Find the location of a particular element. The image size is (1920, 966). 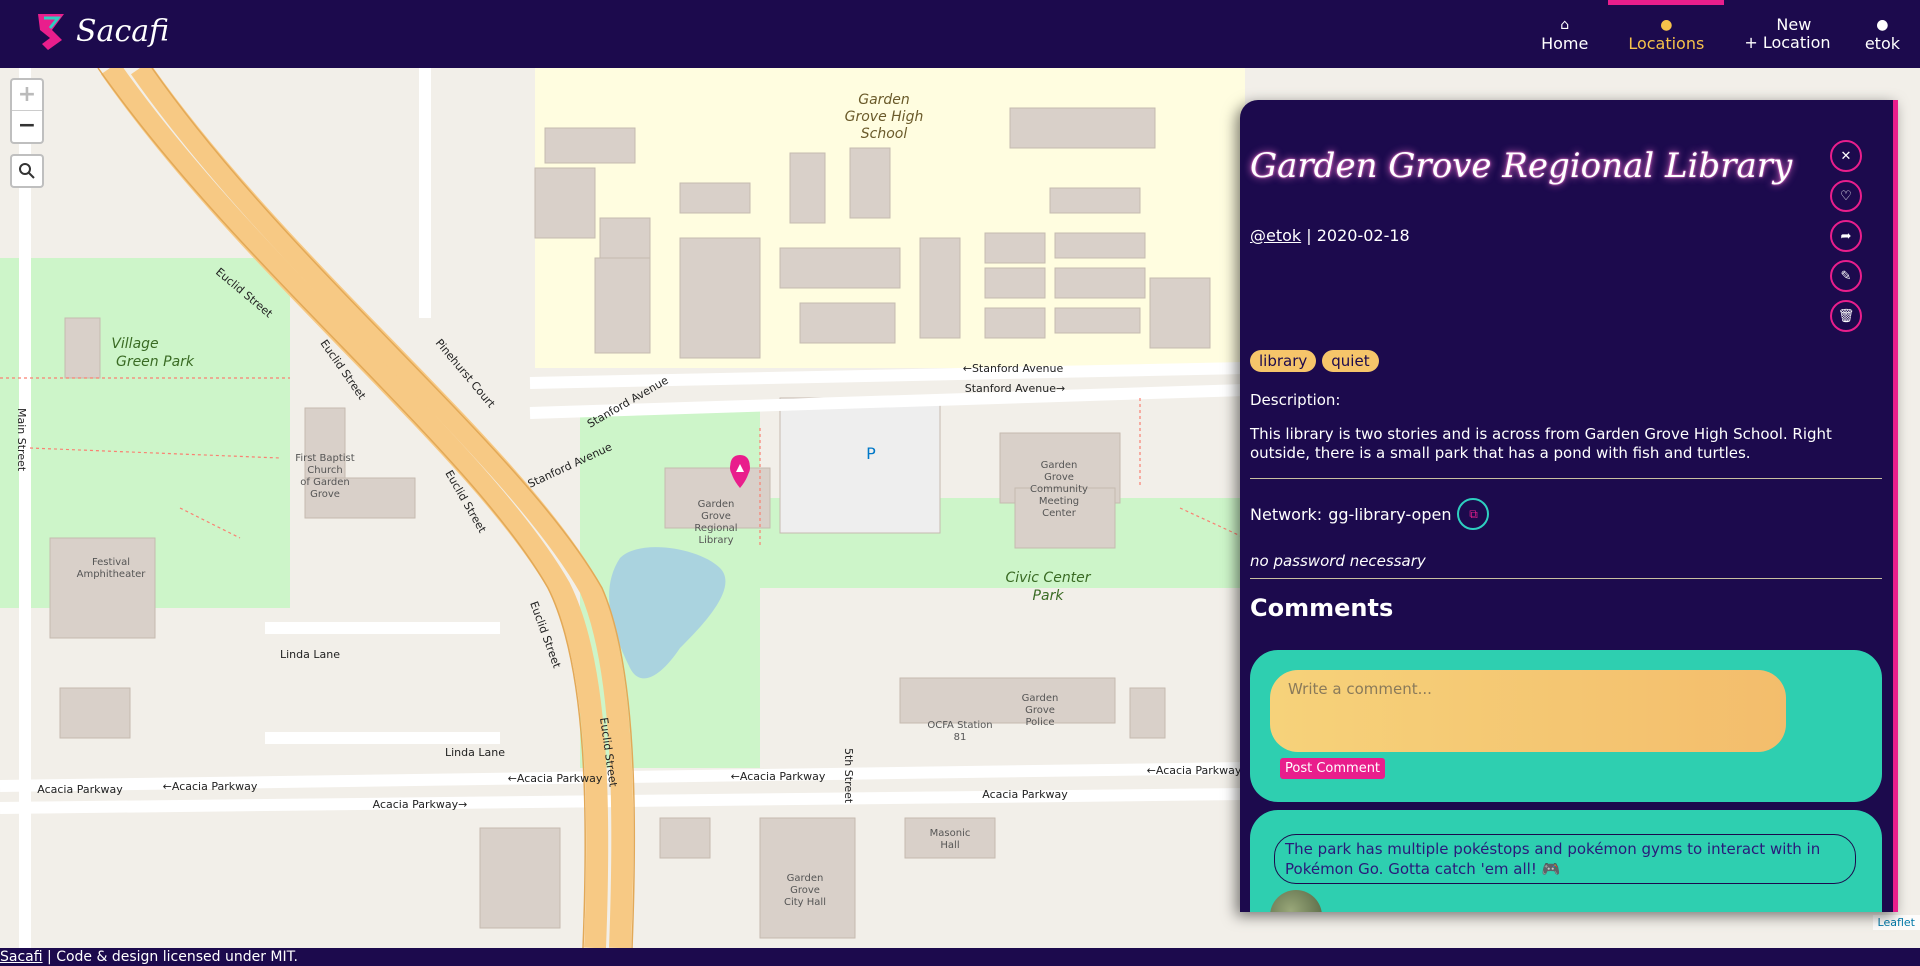

delete-button: 🗑 is located at coordinates (1846, 316).